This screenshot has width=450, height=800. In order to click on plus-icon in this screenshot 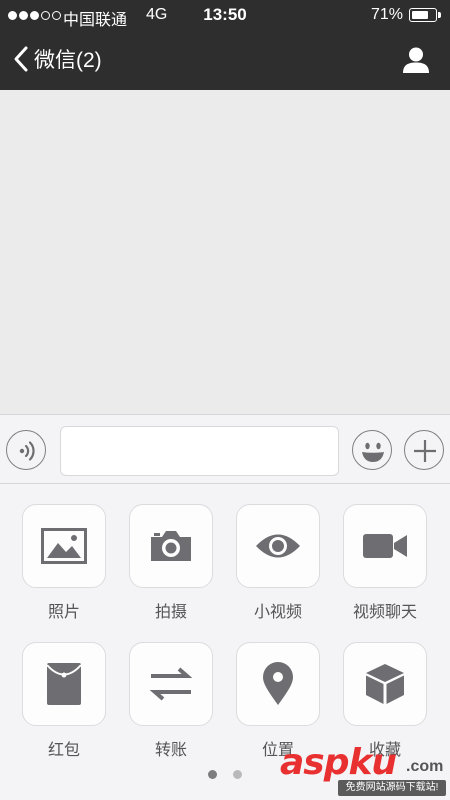, I will do `click(425, 451)`.